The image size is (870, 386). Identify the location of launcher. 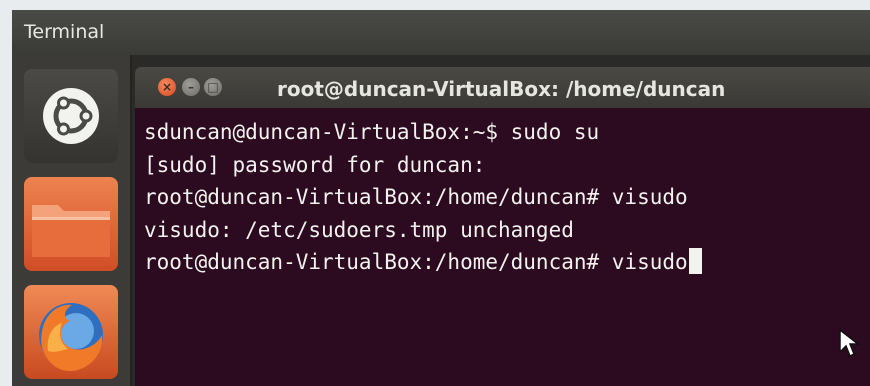
(72, 220).